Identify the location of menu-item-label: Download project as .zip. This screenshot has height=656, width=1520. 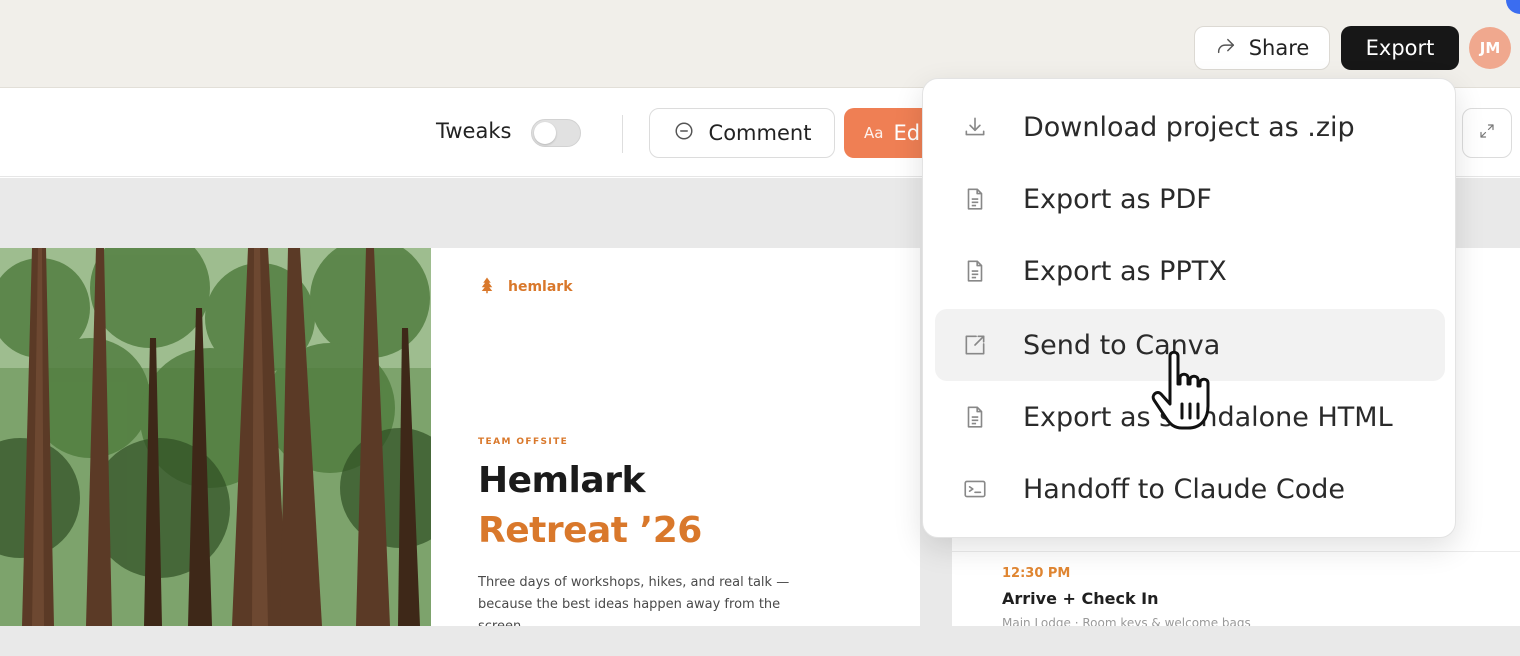
(1189, 127).